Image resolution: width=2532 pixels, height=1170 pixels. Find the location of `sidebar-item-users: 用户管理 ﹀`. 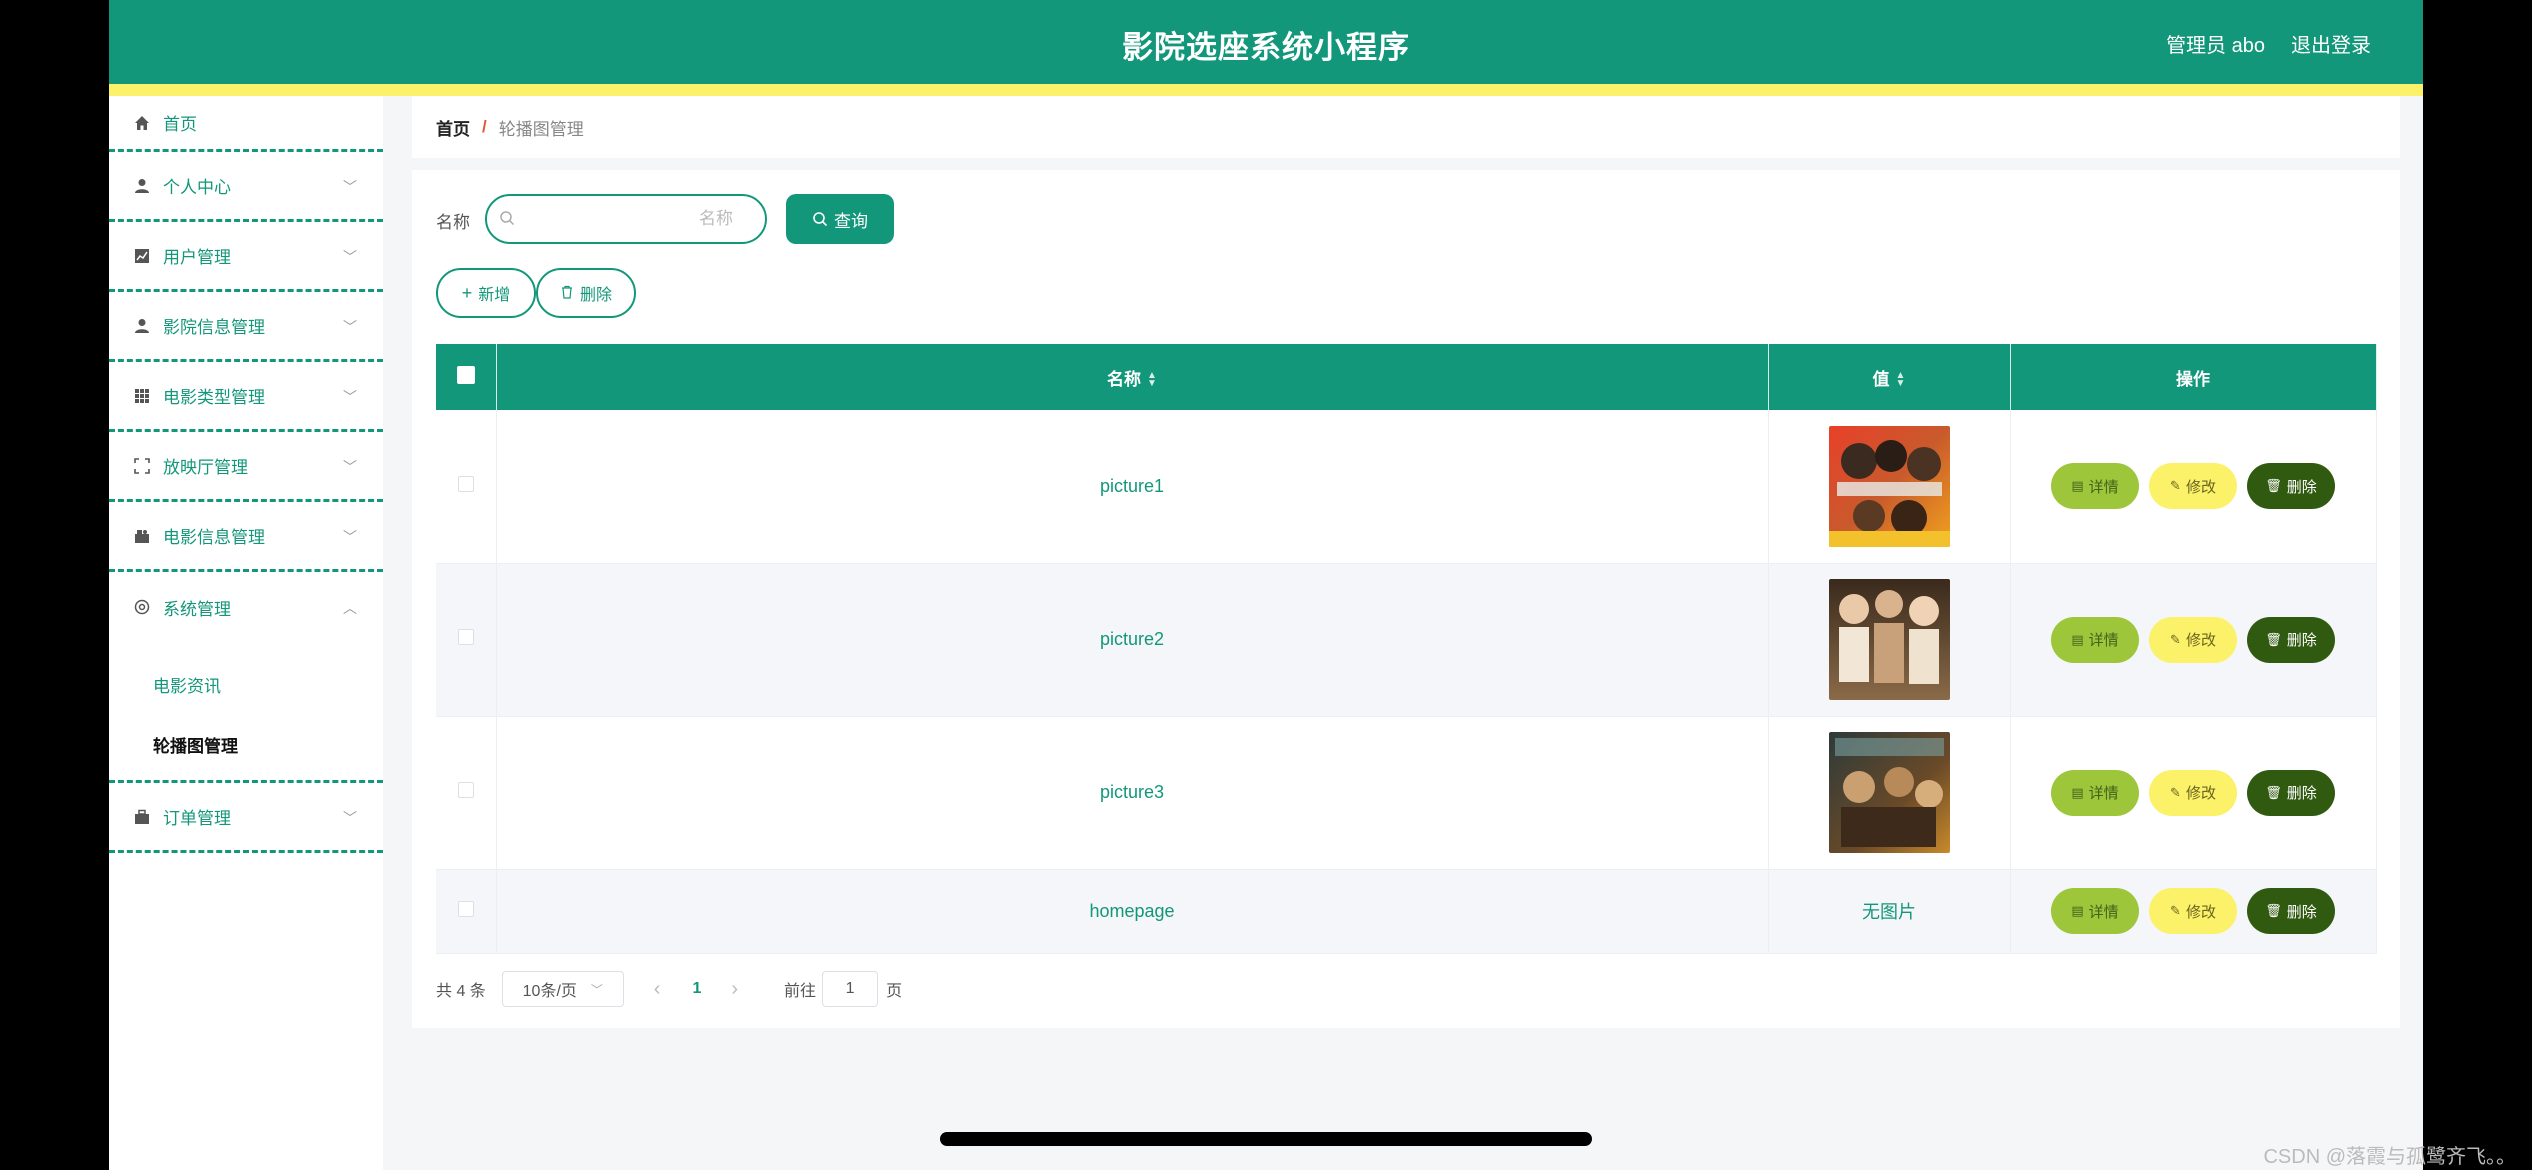

sidebar-item-users: 用户管理 ﹀ is located at coordinates (246, 257).